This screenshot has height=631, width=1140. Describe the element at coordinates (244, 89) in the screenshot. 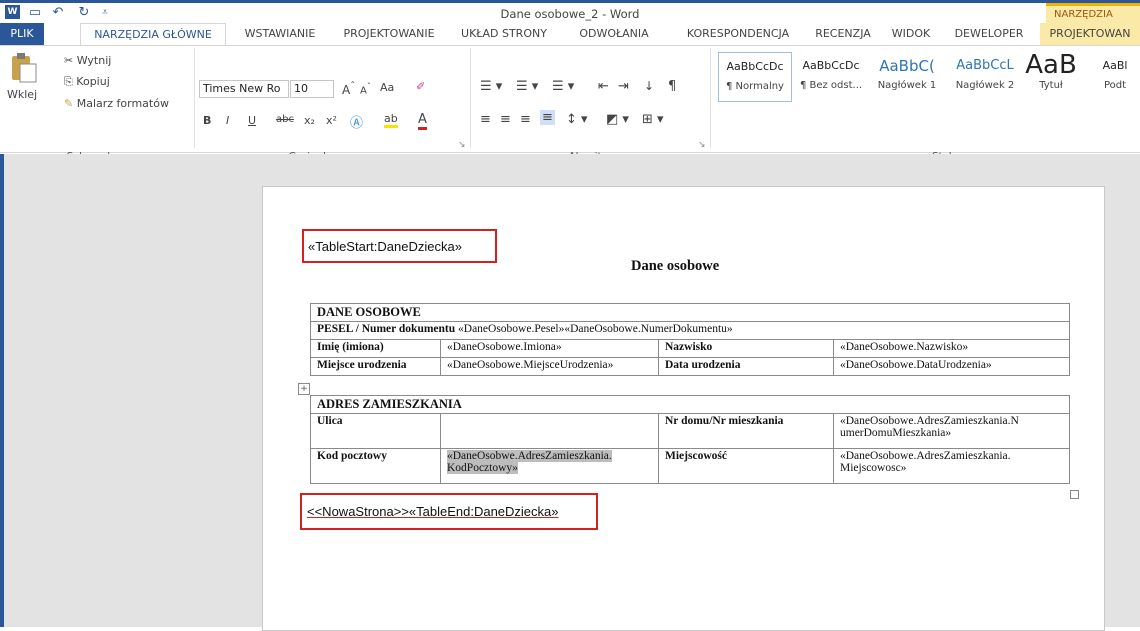

I see `font-name-combo: Times New Ro` at that location.